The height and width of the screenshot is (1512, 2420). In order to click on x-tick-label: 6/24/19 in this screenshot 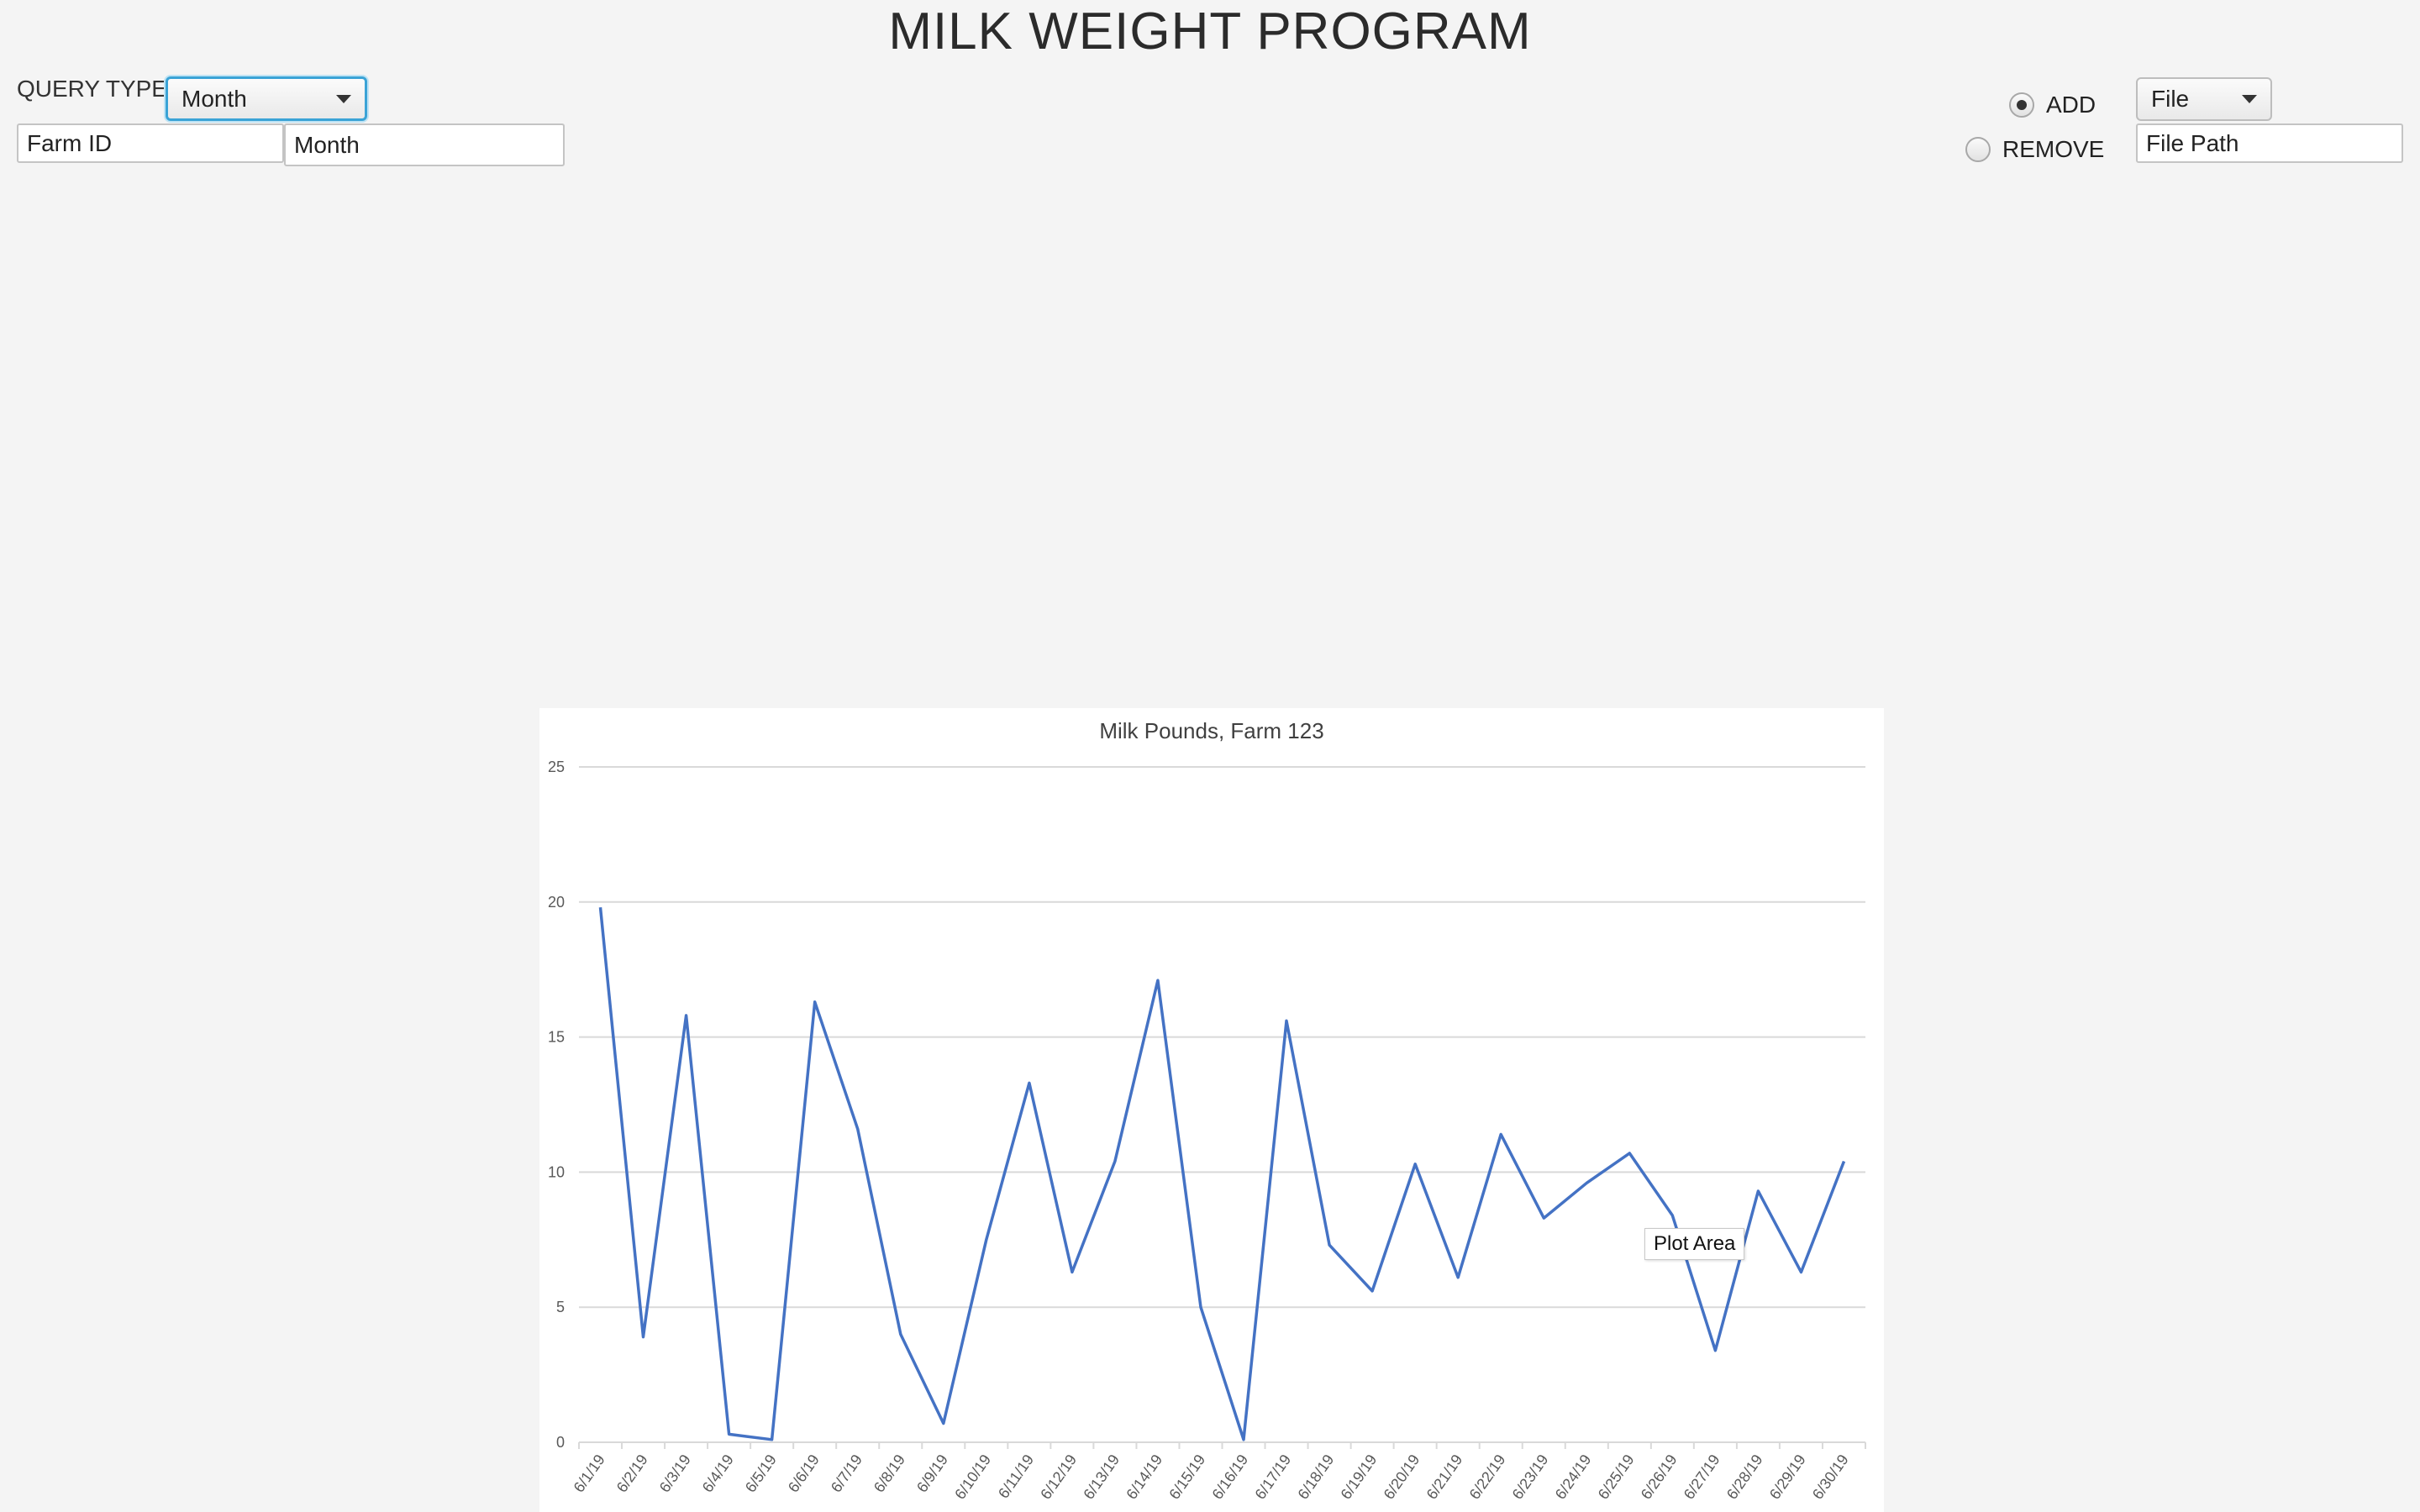, I will do `click(1573, 1477)`.